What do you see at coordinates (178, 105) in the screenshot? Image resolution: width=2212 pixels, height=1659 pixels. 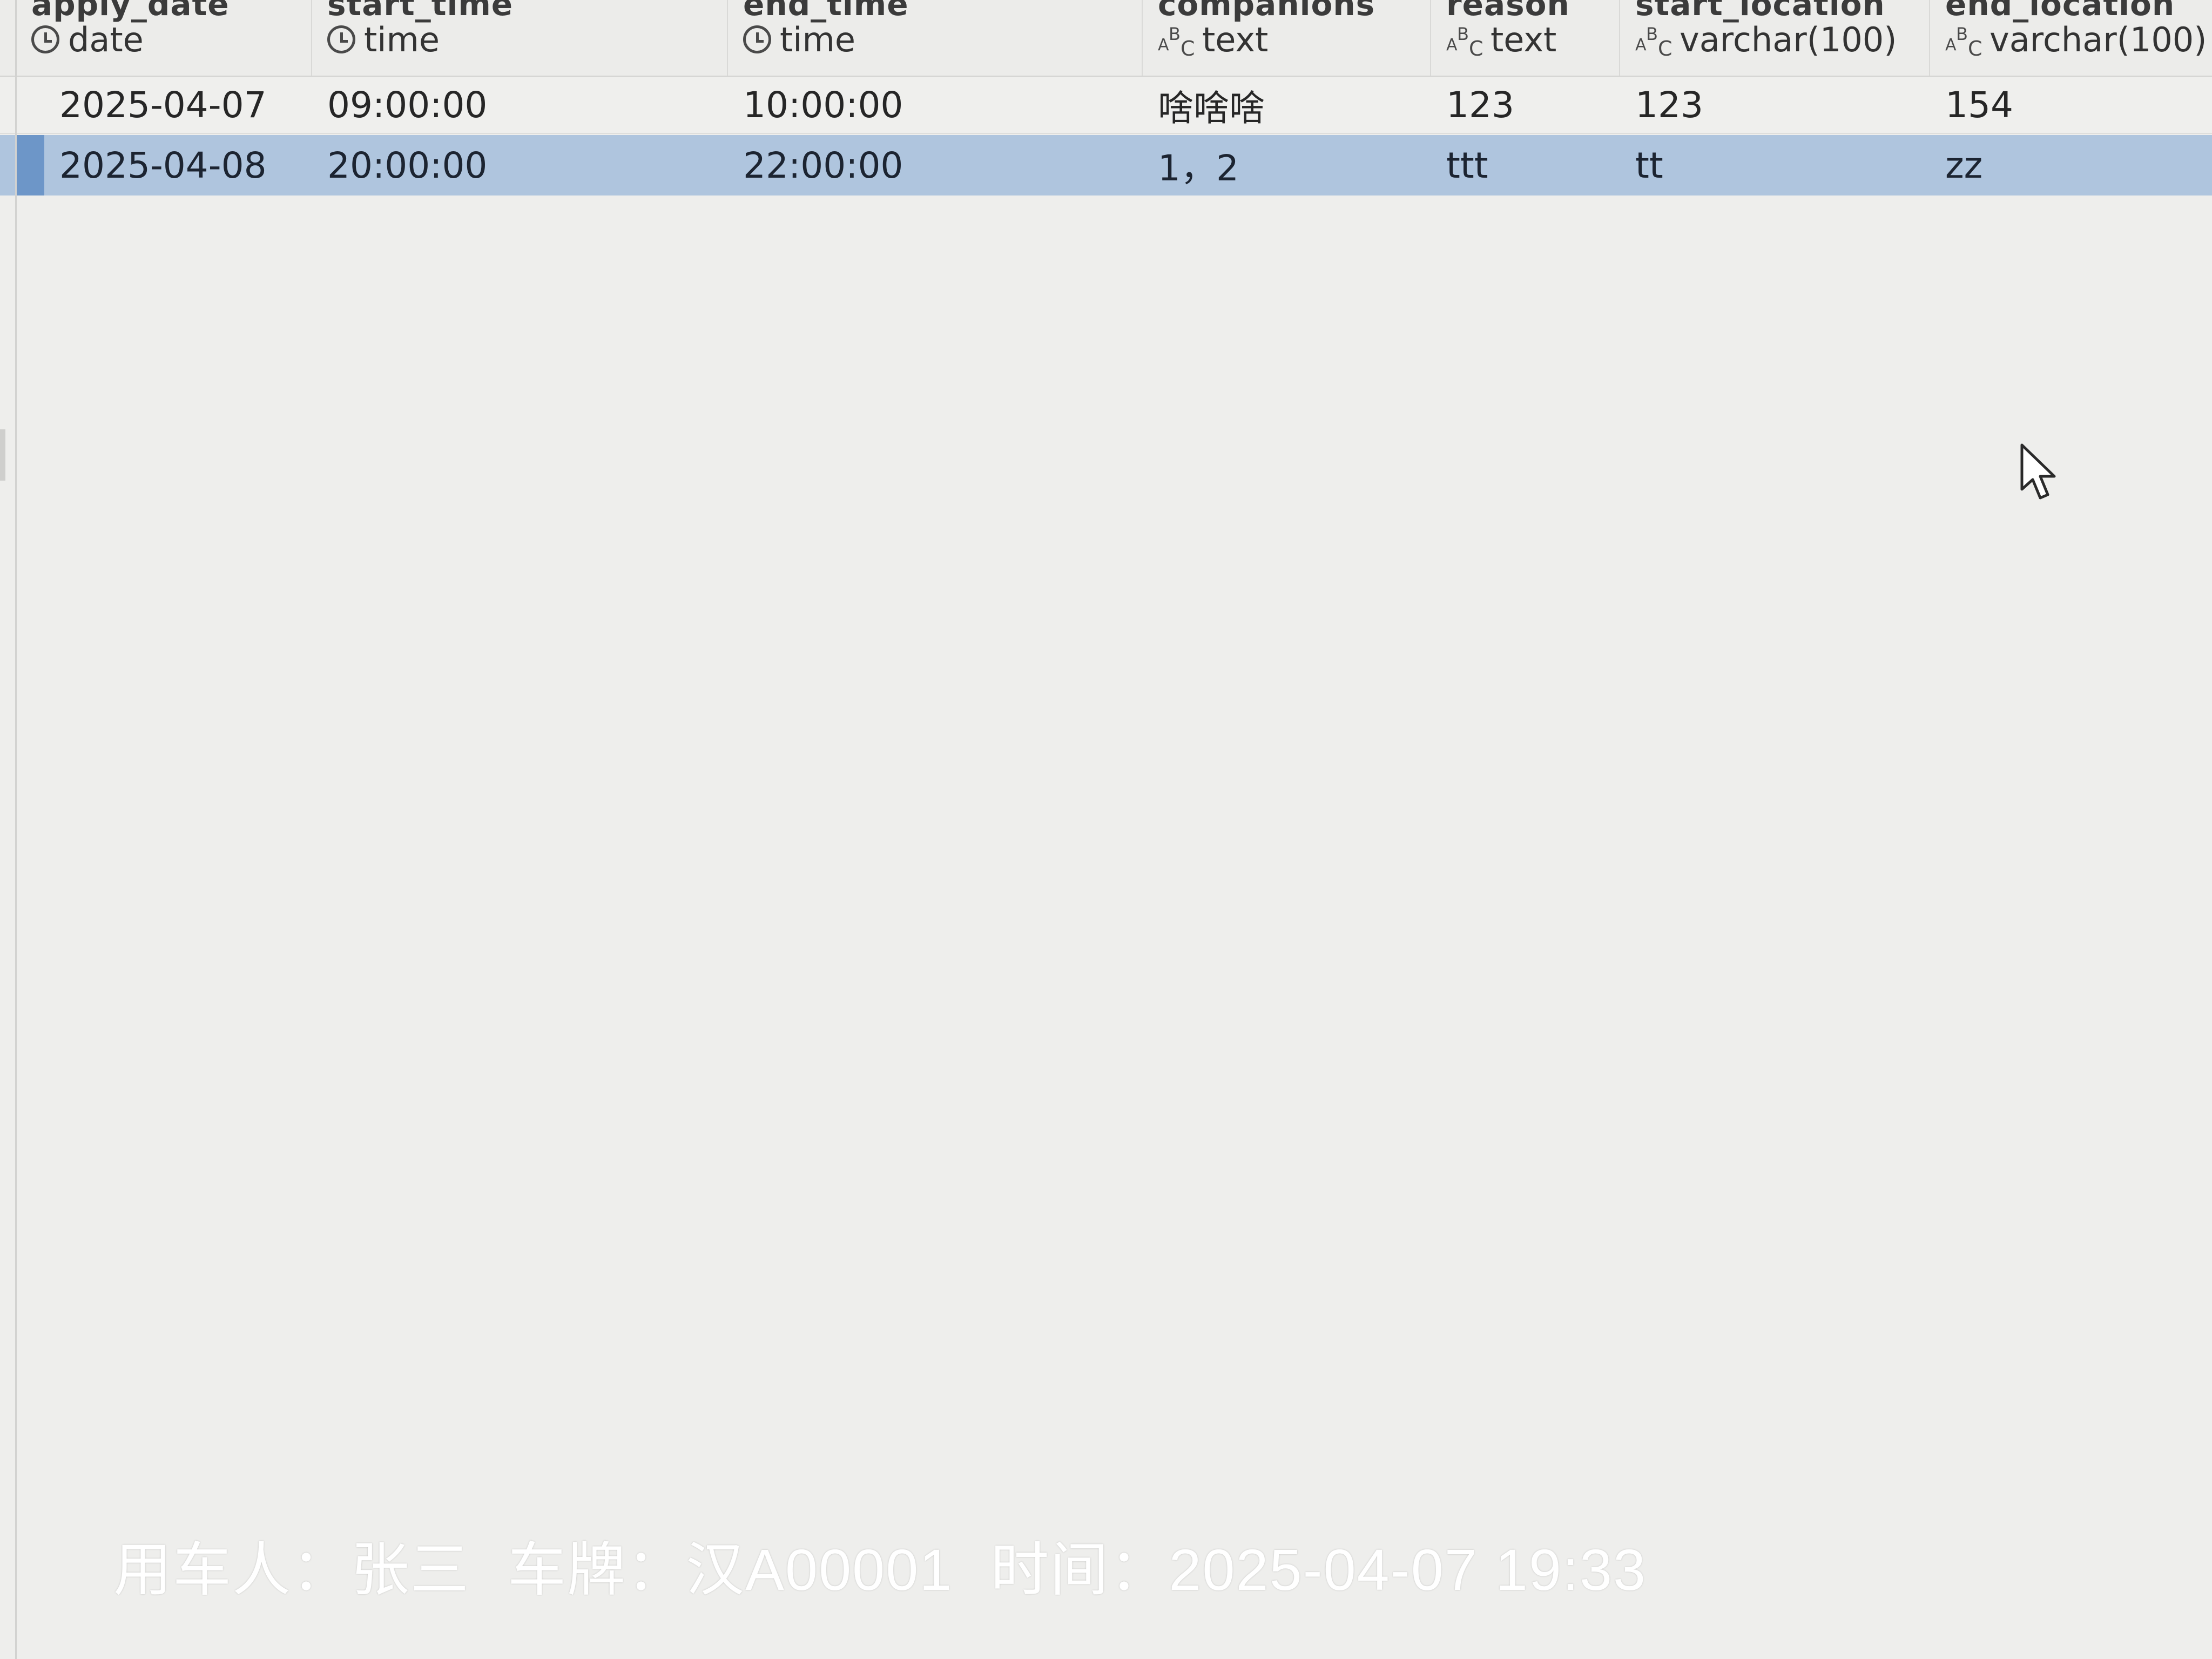 I see `table-cell: 2025-04-07` at bounding box center [178, 105].